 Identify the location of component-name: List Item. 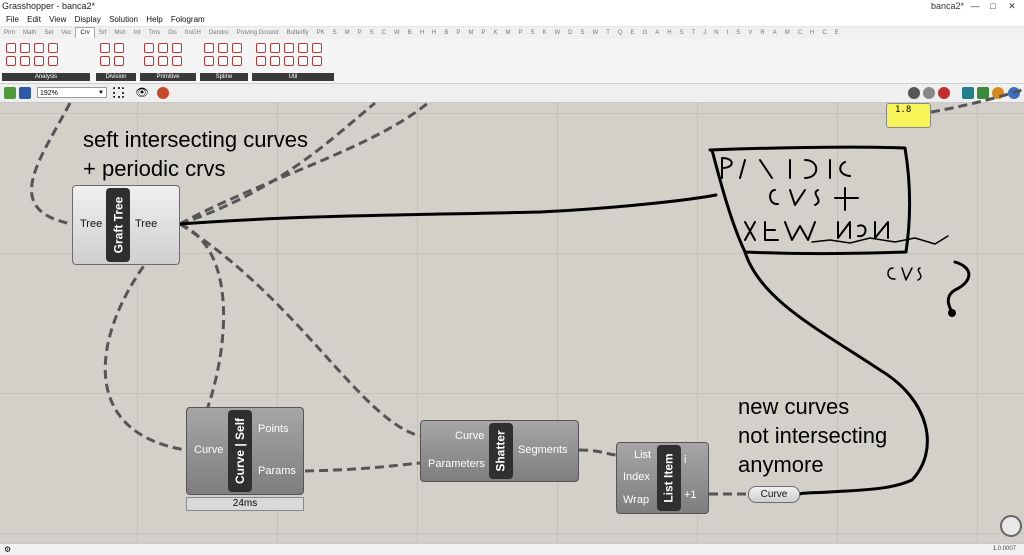
(669, 478).